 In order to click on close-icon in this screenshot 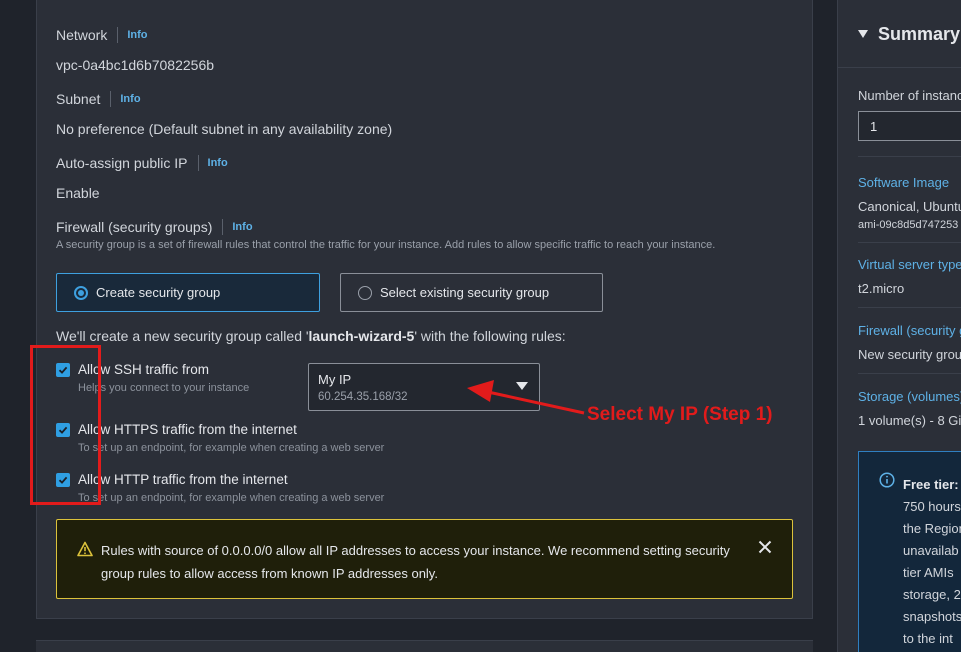, I will do `click(765, 547)`.